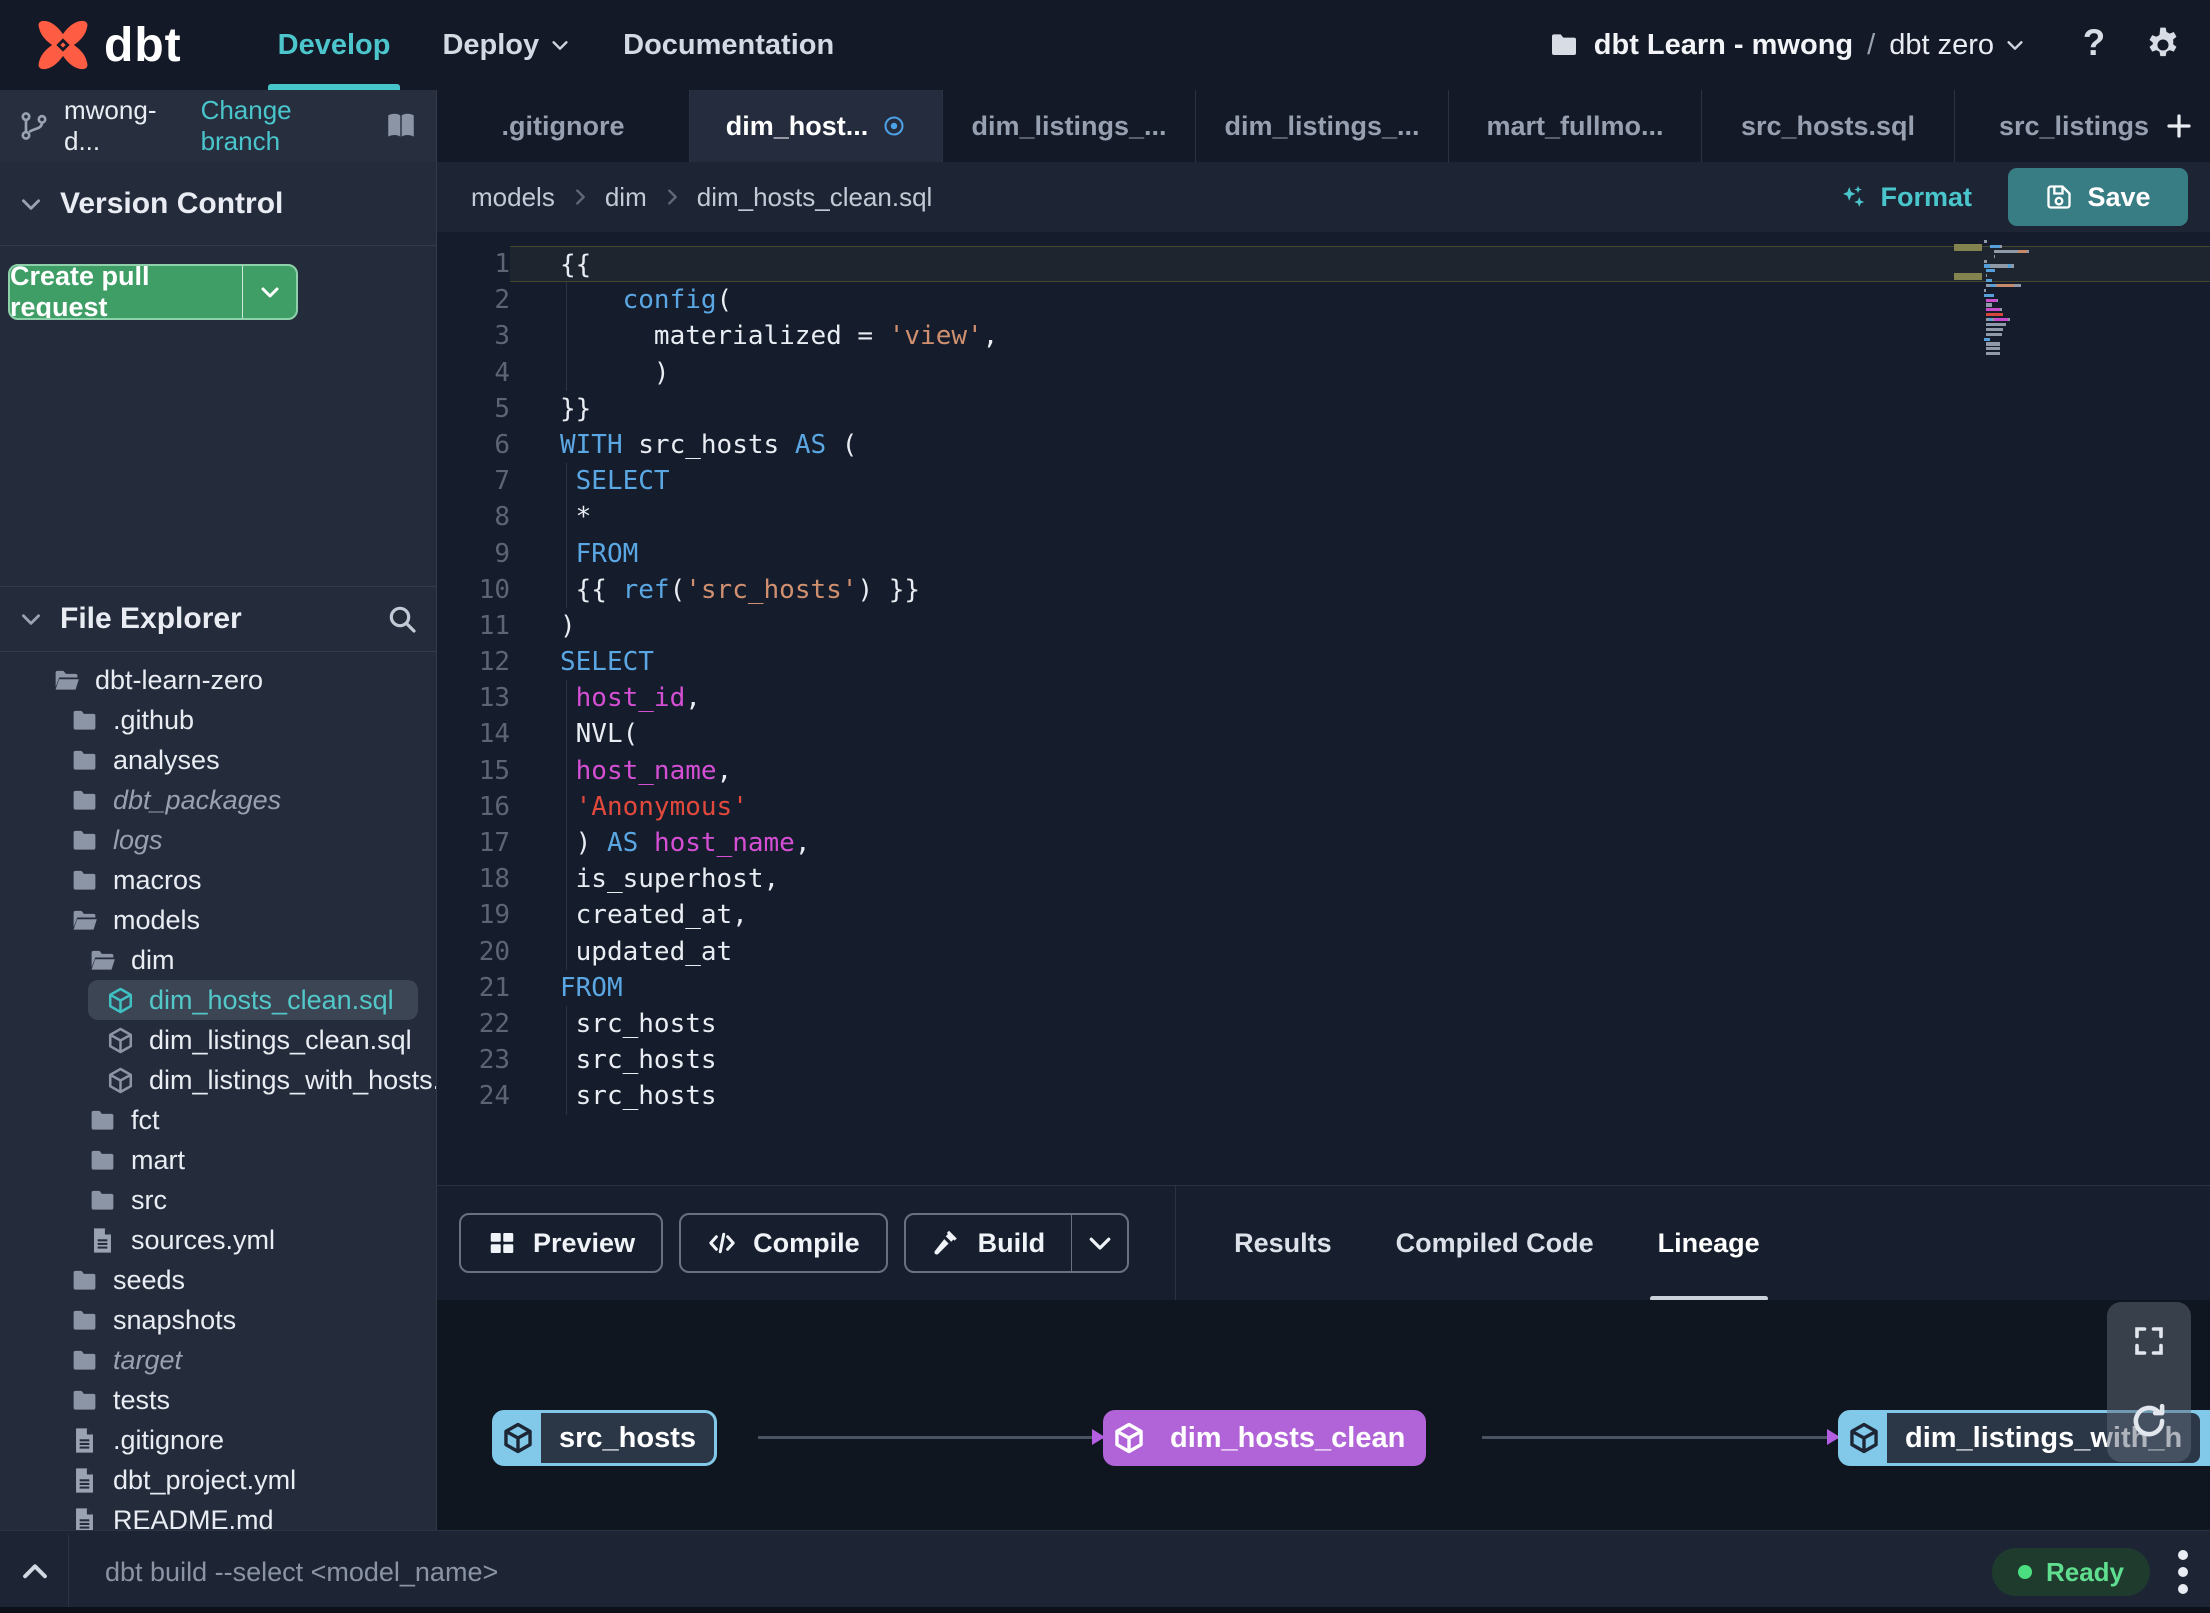 Image resolution: width=2210 pixels, height=1613 pixels. What do you see at coordinates (218, 680) in the screenshot?
I see `tree-item-dbt-learn-zero: dbt-learn-zero` at bounding box center [218, 680].